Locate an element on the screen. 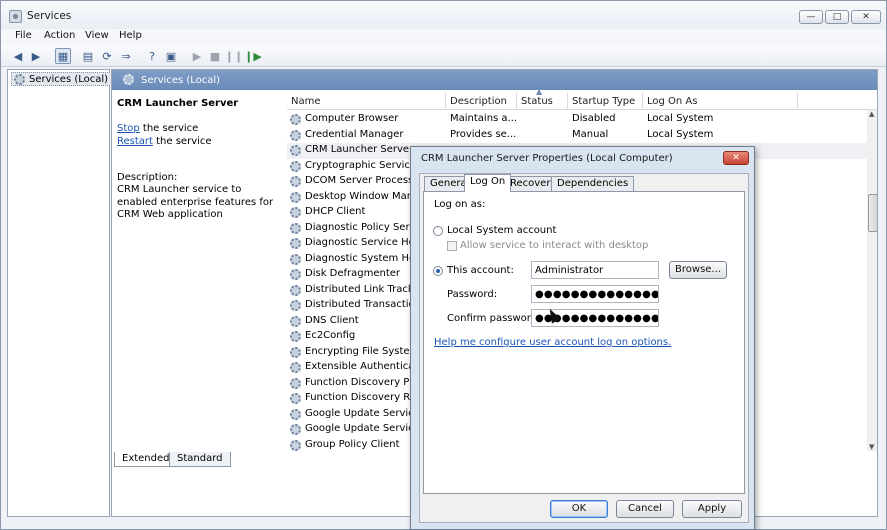 This screenshot has width=887, height=530. description-label: Description: is located at coordinates (147, 177).